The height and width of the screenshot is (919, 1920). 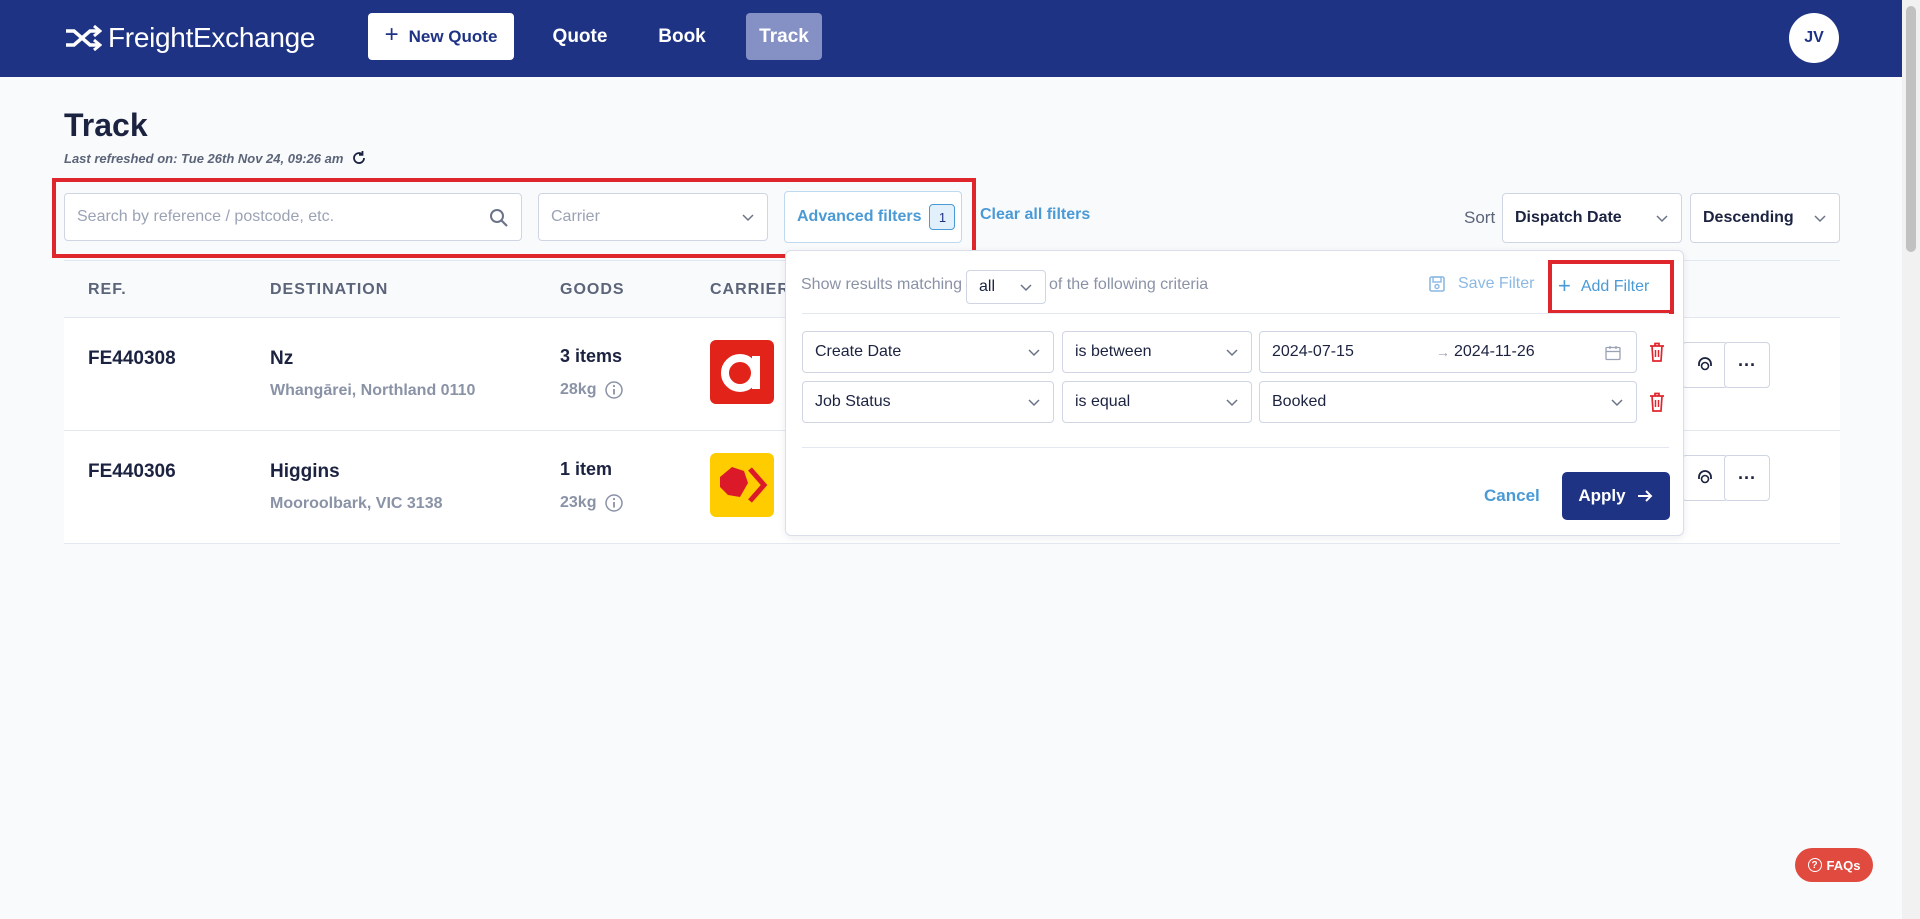 I want to click on apply-label: Apply, so click(x=1602, y=495).